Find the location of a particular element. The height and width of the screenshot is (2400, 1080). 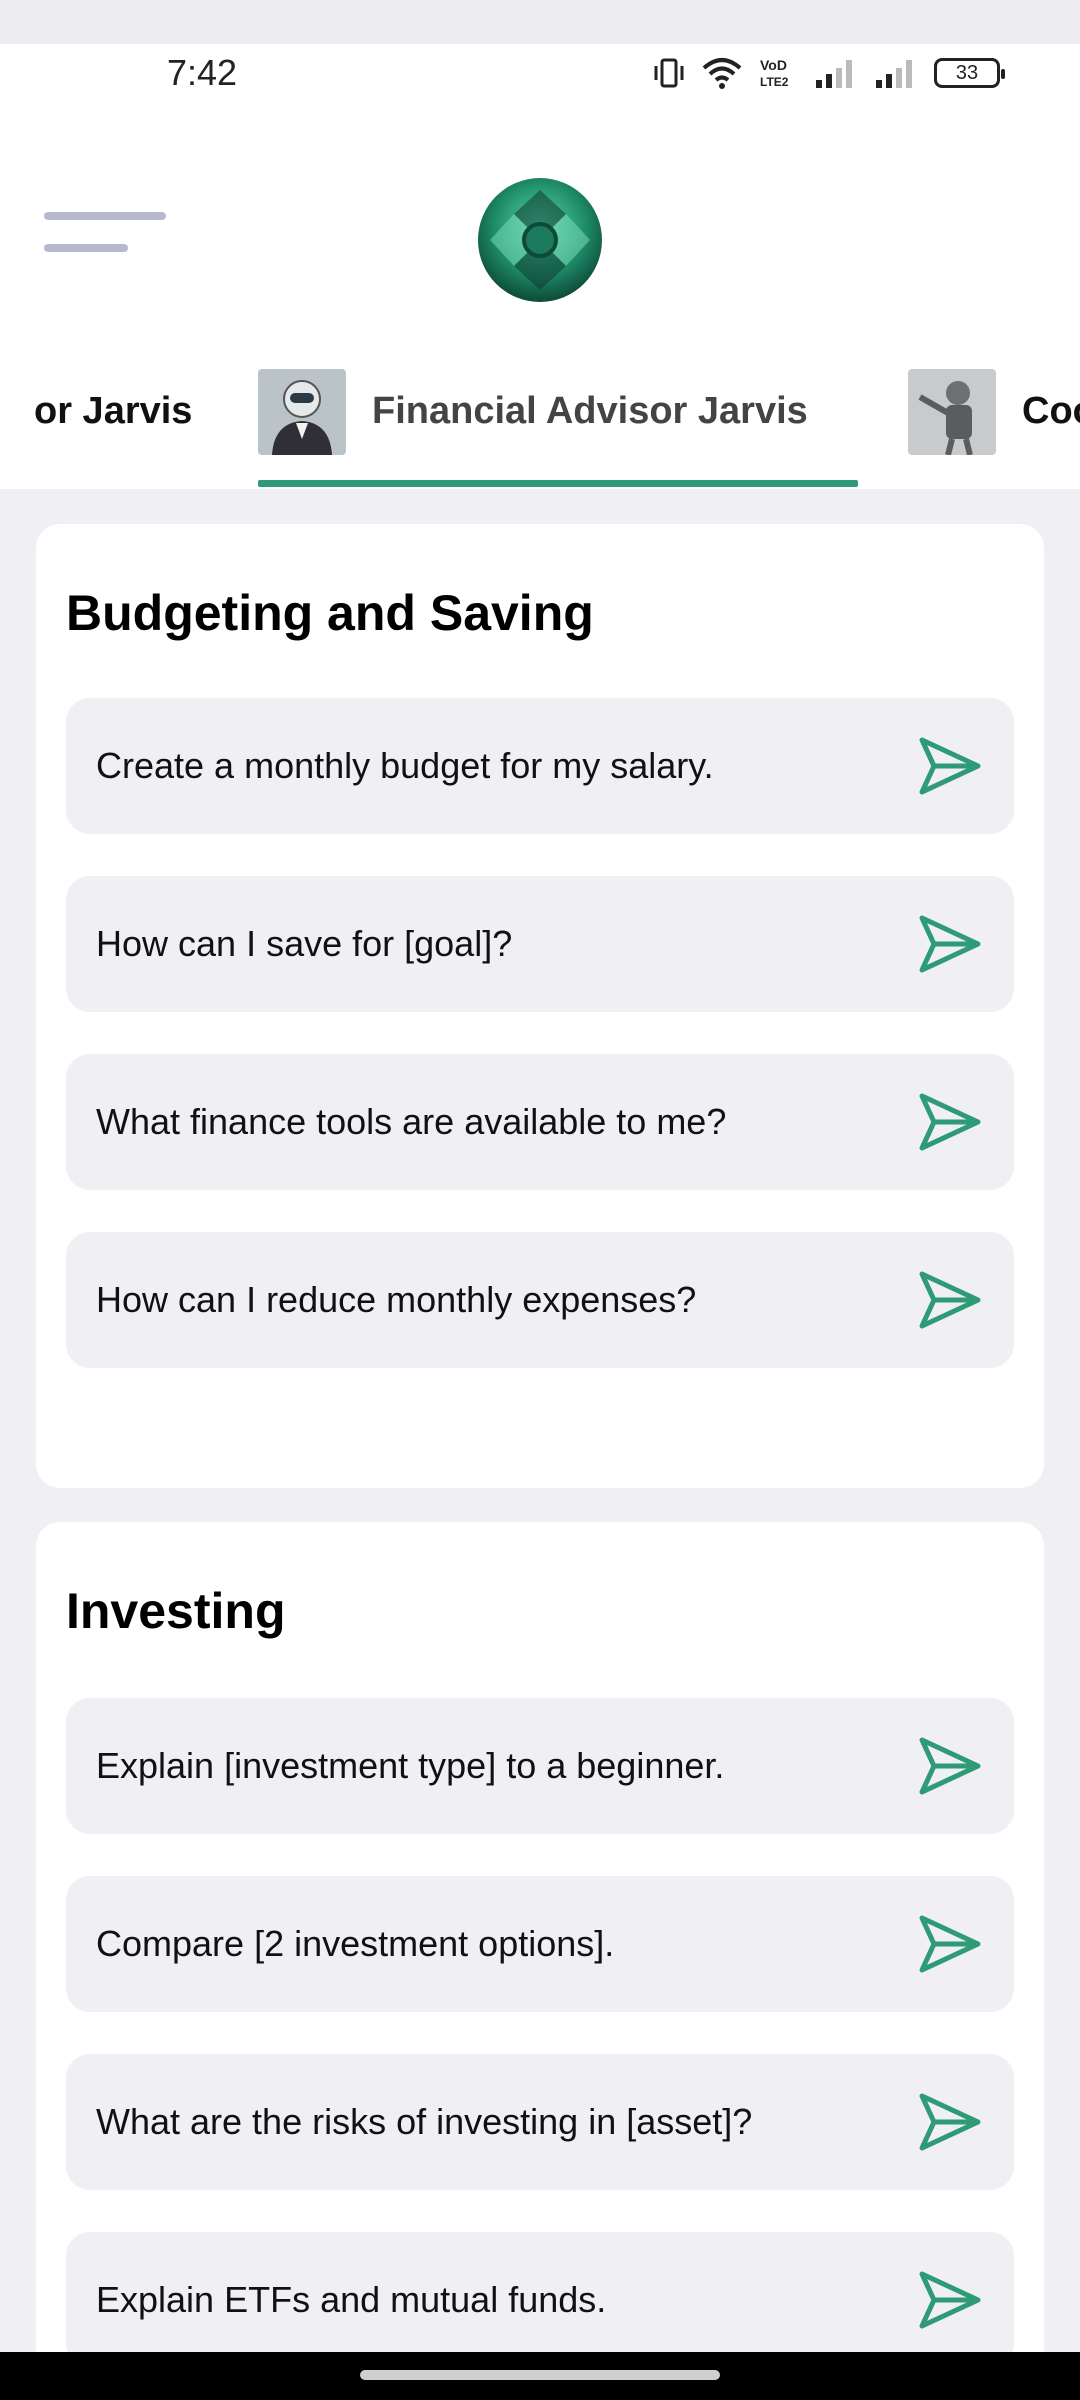

tab-label: or Jarvis is located at coordinates (113, 411).